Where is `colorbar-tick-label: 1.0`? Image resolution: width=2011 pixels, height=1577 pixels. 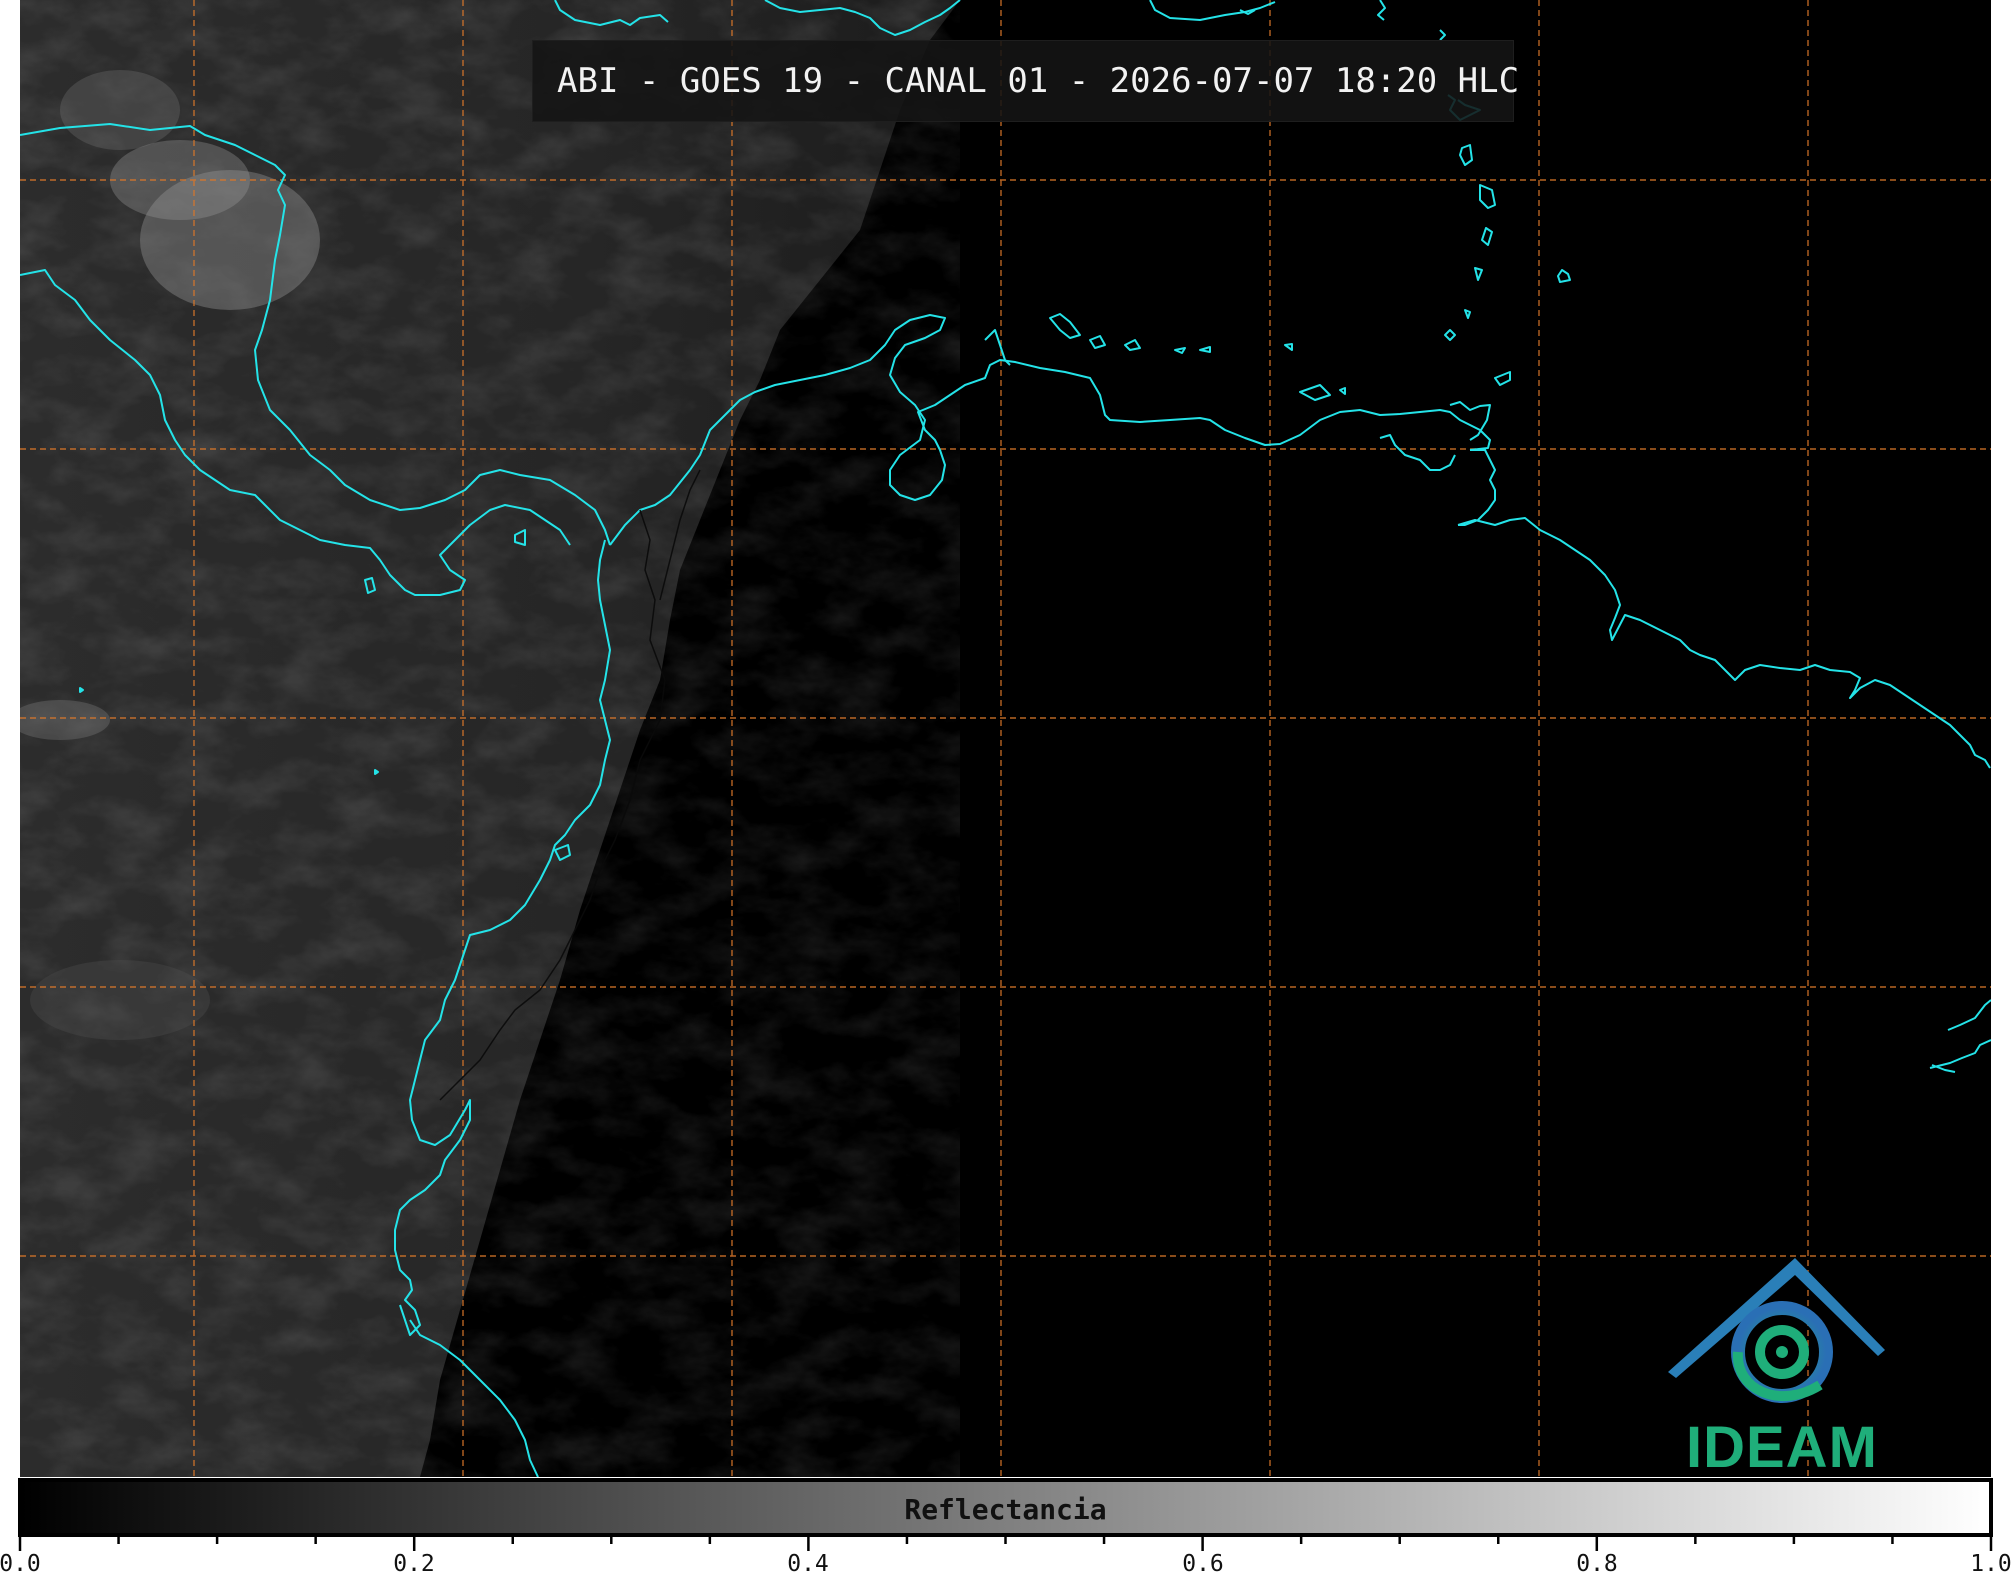 colorbar-tick-label: 1.0 is located at coordinates (1990, 1564).